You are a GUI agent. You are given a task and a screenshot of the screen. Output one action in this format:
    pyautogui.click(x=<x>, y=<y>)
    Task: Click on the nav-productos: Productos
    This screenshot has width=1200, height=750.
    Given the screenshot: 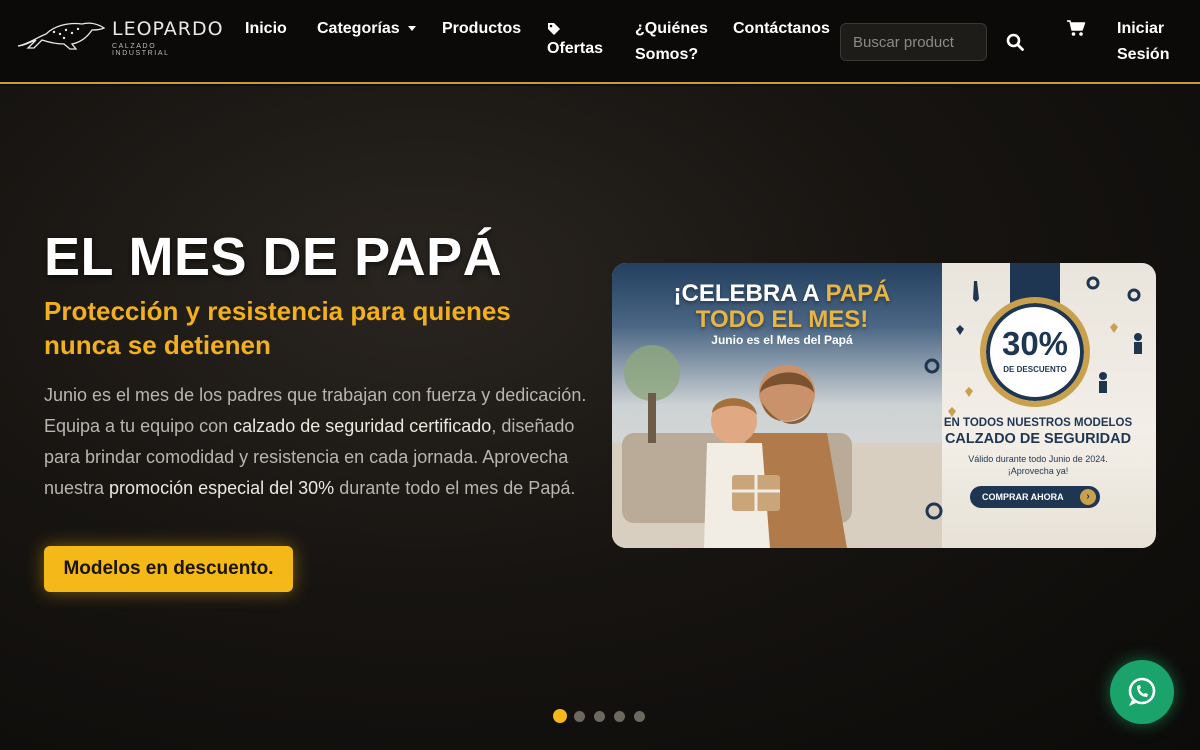 What is the action you would take?
    pyautogui.click(x=481, y=29)
    